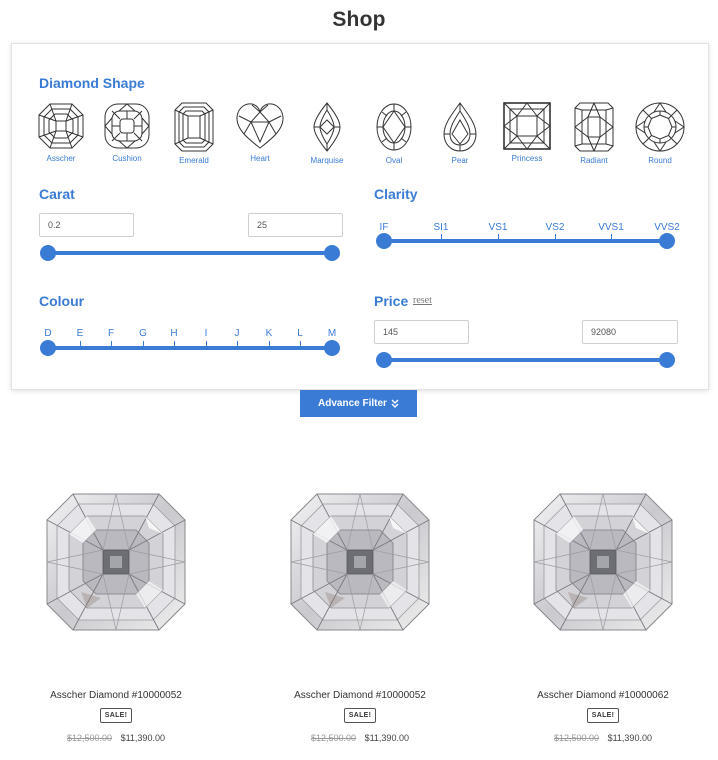 Image resolution: width=718 pixels, height=760 pixels. Describe the element at coordinates (394, 127) in the screenshot. I see `oval-shape-icon` at that location.